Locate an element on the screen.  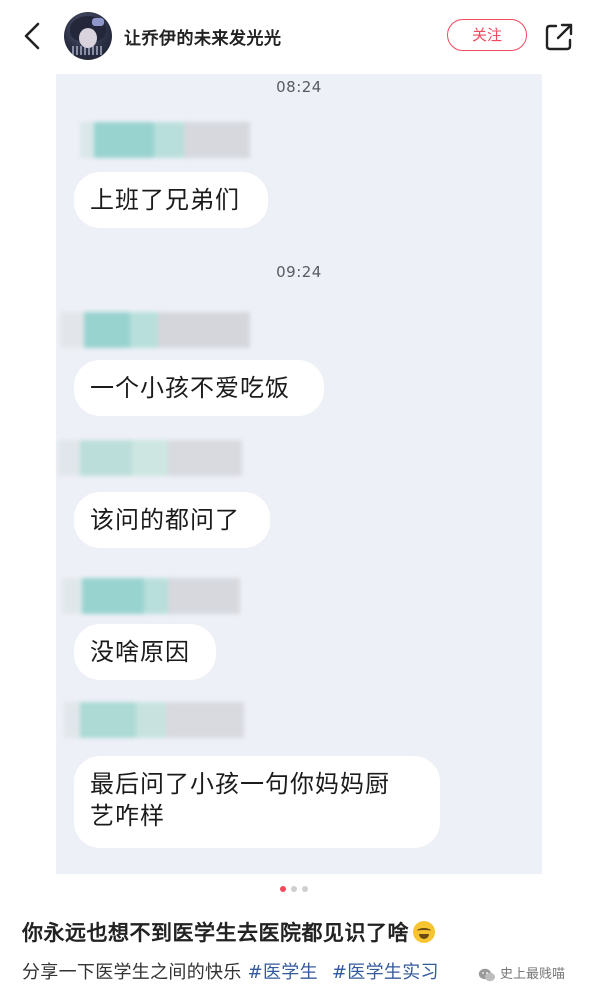
top-bar: 让乔伊的未来发光光 关注 is located at coordinates (299, 37).